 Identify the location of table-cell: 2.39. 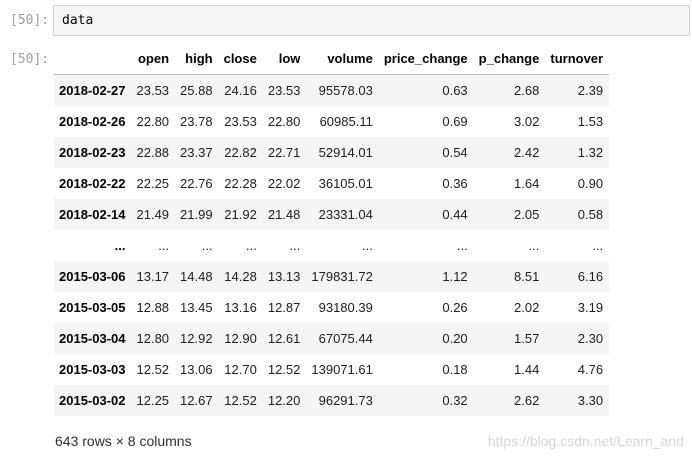
(590, 90).